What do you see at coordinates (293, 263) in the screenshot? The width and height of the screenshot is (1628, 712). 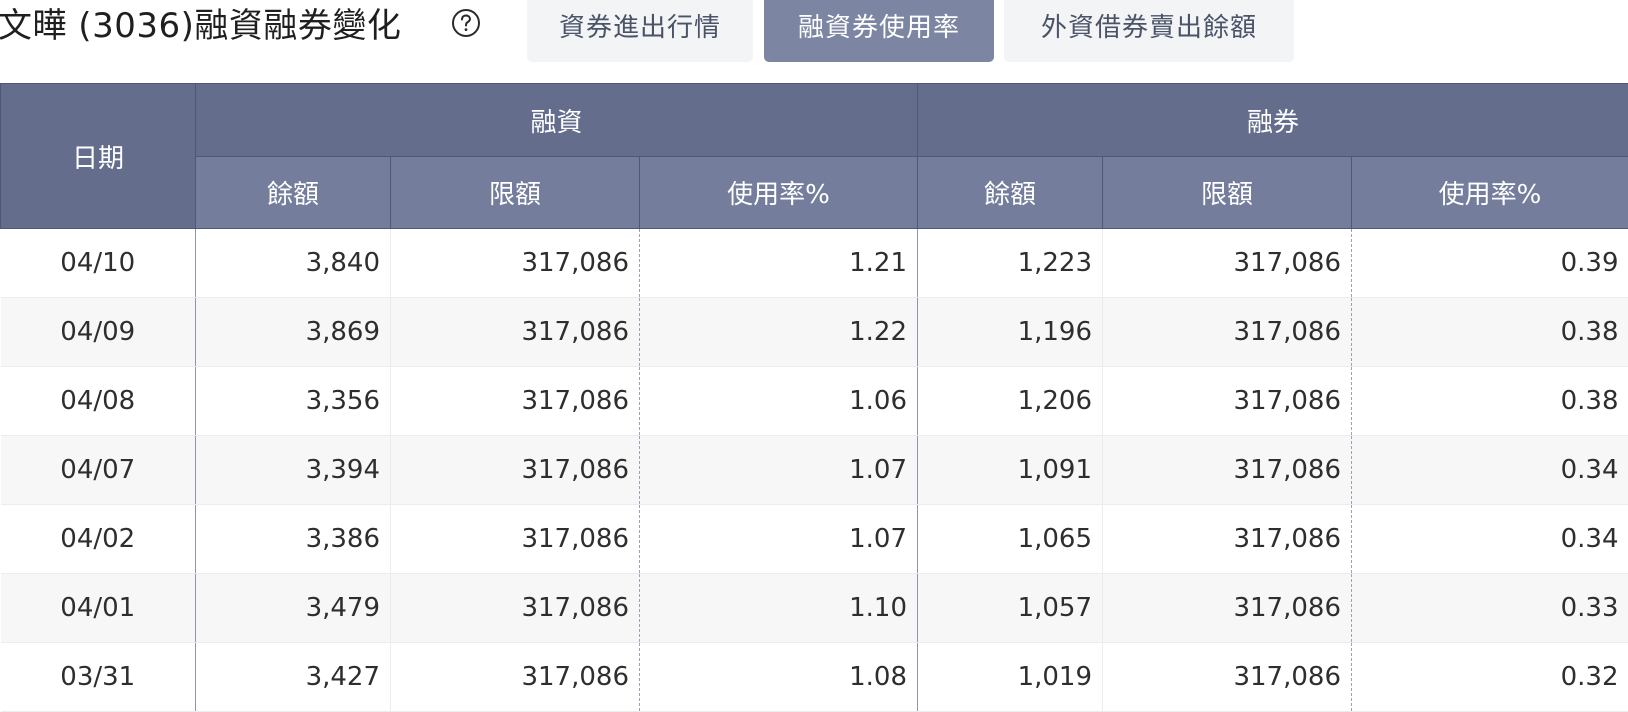 I see `cell-margin-balance: 3,840` at bounding box center [293, 263].